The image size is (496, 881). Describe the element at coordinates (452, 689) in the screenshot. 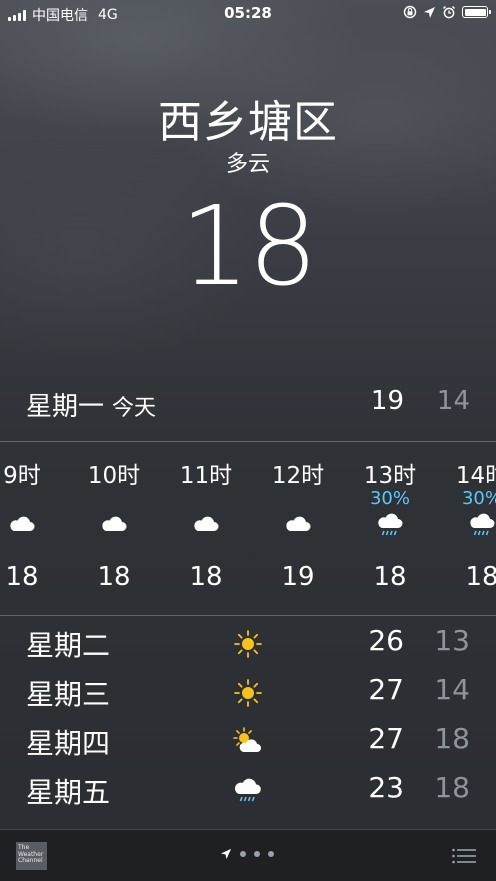

I see `day-low: 14` at that location.